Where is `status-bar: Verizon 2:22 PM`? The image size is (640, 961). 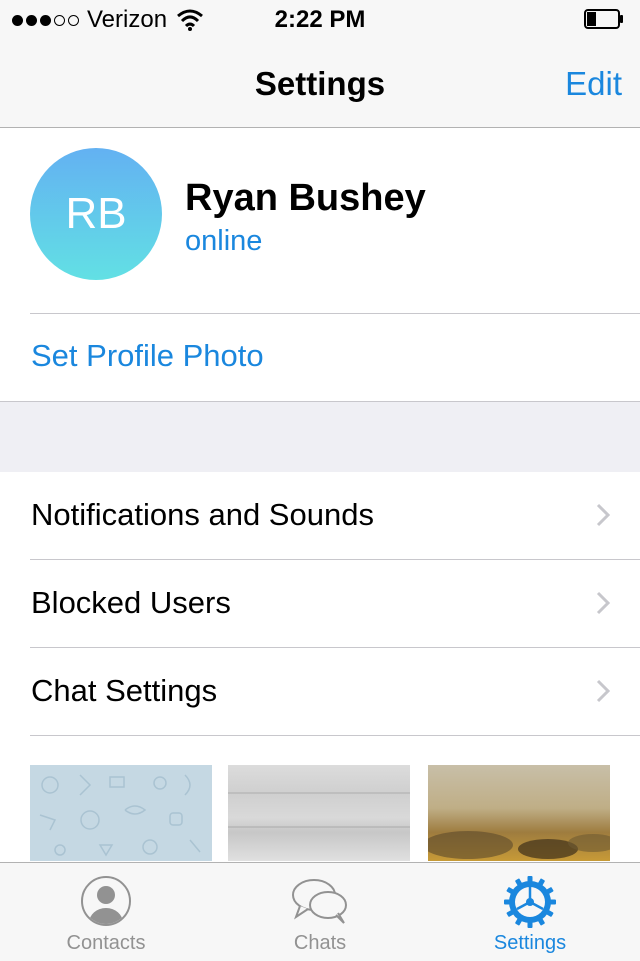
status-bar: Verizon 2:22 PM is located at coordinates (320, 20).